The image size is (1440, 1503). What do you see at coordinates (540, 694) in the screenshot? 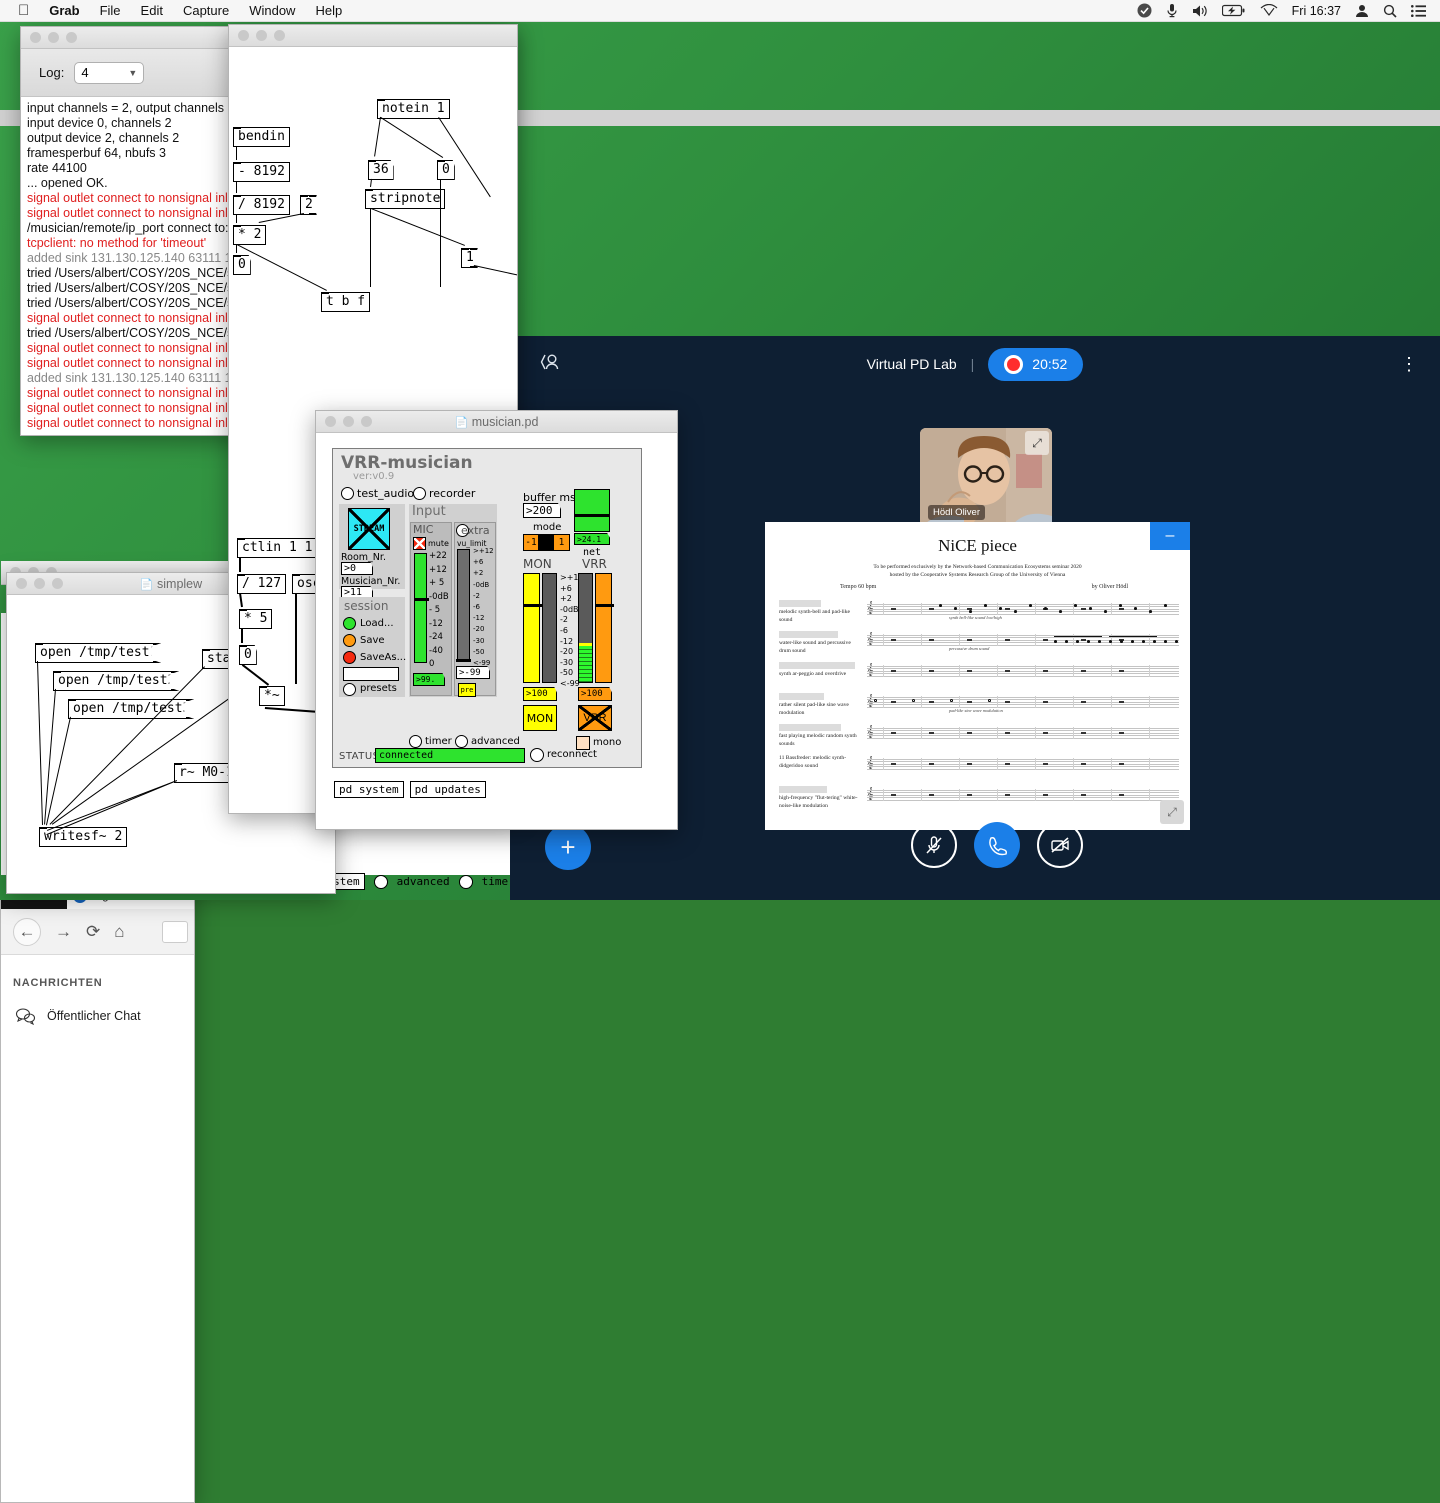
I see `mon-value: >100` at bounding box center [540, 694].